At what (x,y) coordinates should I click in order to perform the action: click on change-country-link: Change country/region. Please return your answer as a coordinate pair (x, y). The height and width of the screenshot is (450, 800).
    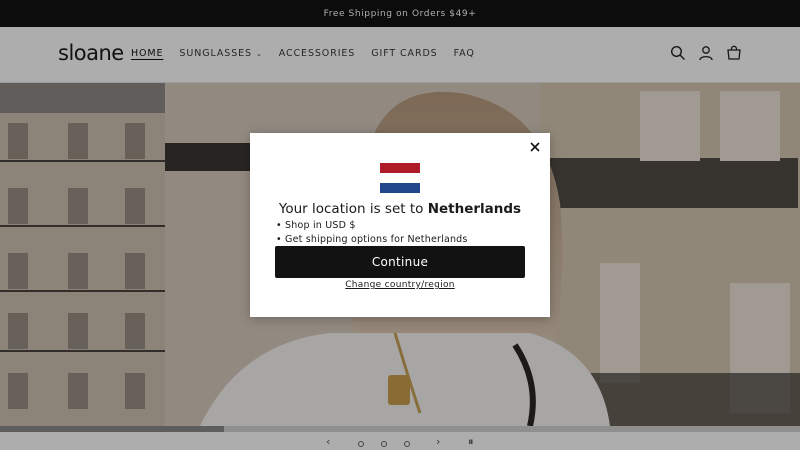
    Looking at the image, I should click on (400, 285).